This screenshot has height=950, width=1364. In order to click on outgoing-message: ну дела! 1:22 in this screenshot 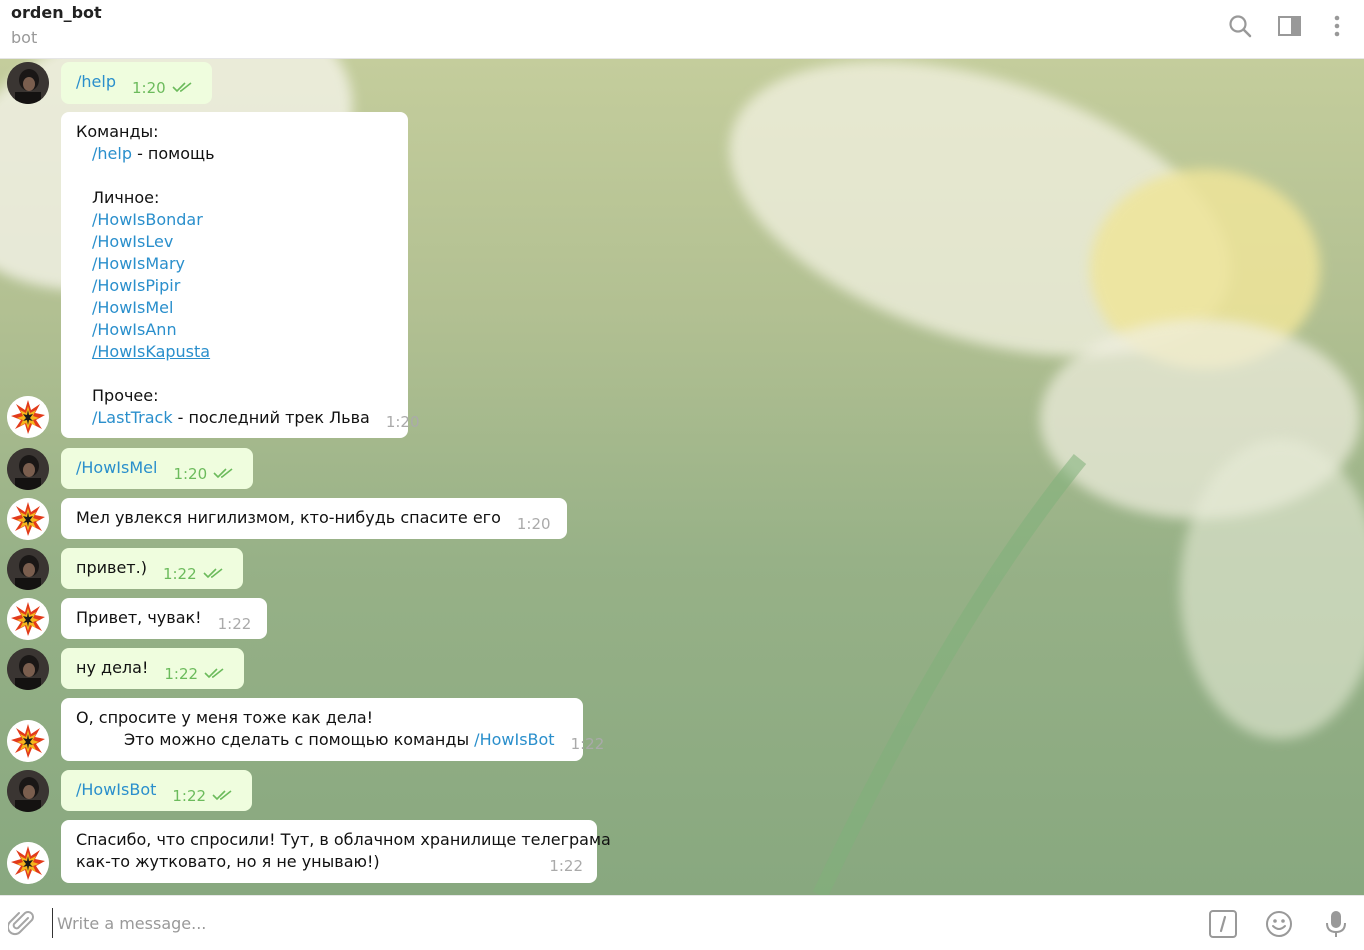, I will do `click(153, 668)`.